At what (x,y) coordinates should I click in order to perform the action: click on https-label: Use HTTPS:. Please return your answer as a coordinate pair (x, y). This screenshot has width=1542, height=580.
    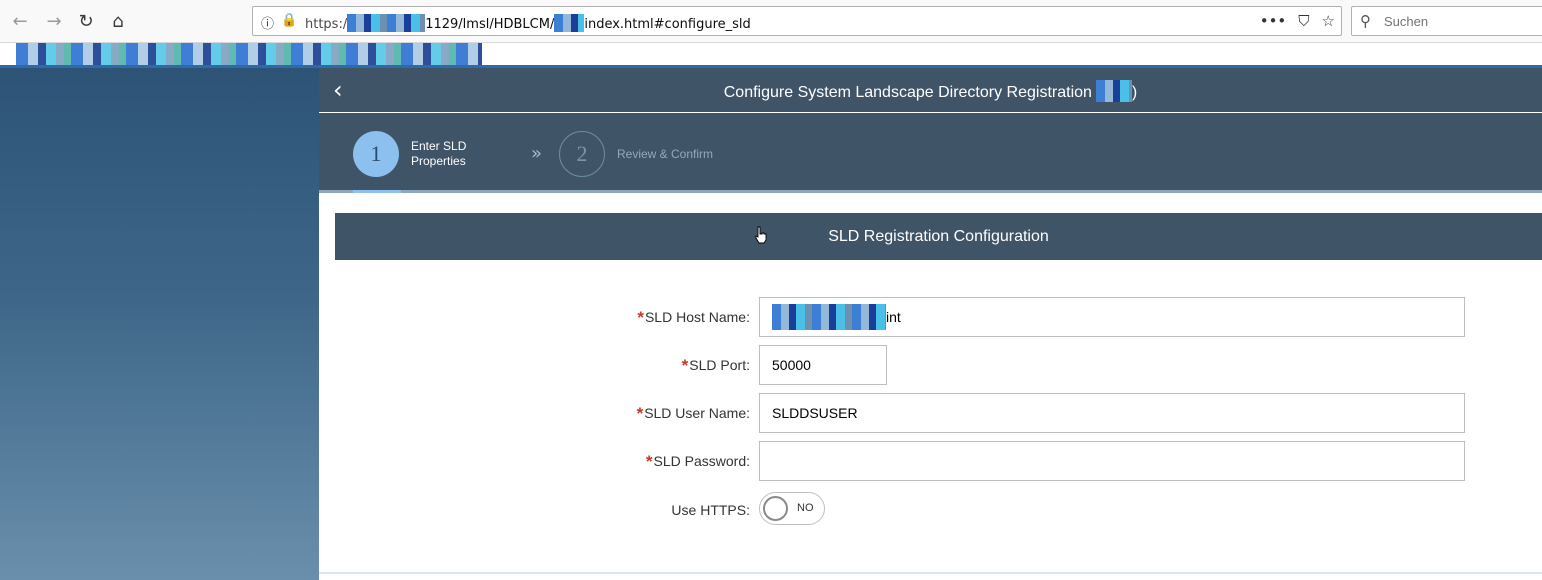
    Looking at the image, I should click on (710, 510).